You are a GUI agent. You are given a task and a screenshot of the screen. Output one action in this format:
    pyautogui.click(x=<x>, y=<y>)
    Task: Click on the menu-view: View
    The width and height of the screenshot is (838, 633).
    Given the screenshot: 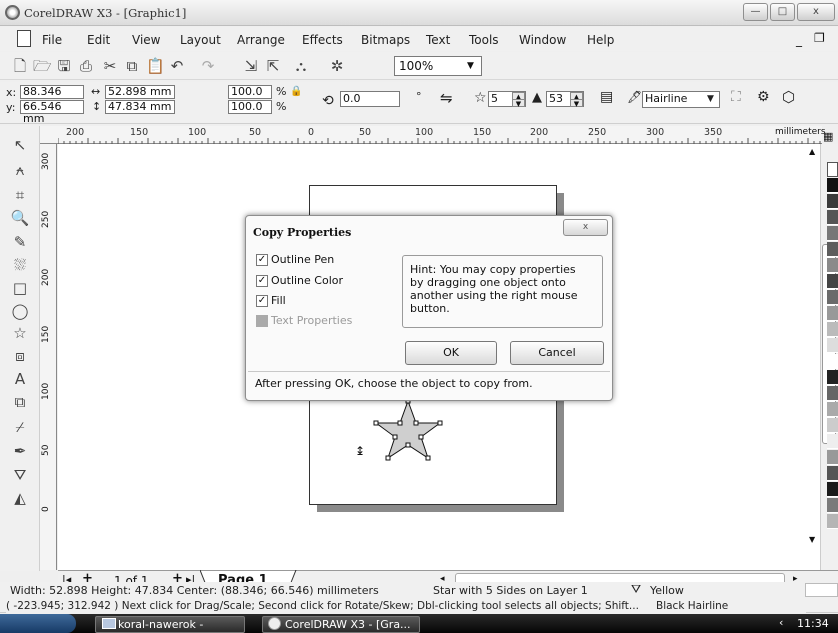 What is the action you would take?
    pyautogui.click(x=146, y=40)
    